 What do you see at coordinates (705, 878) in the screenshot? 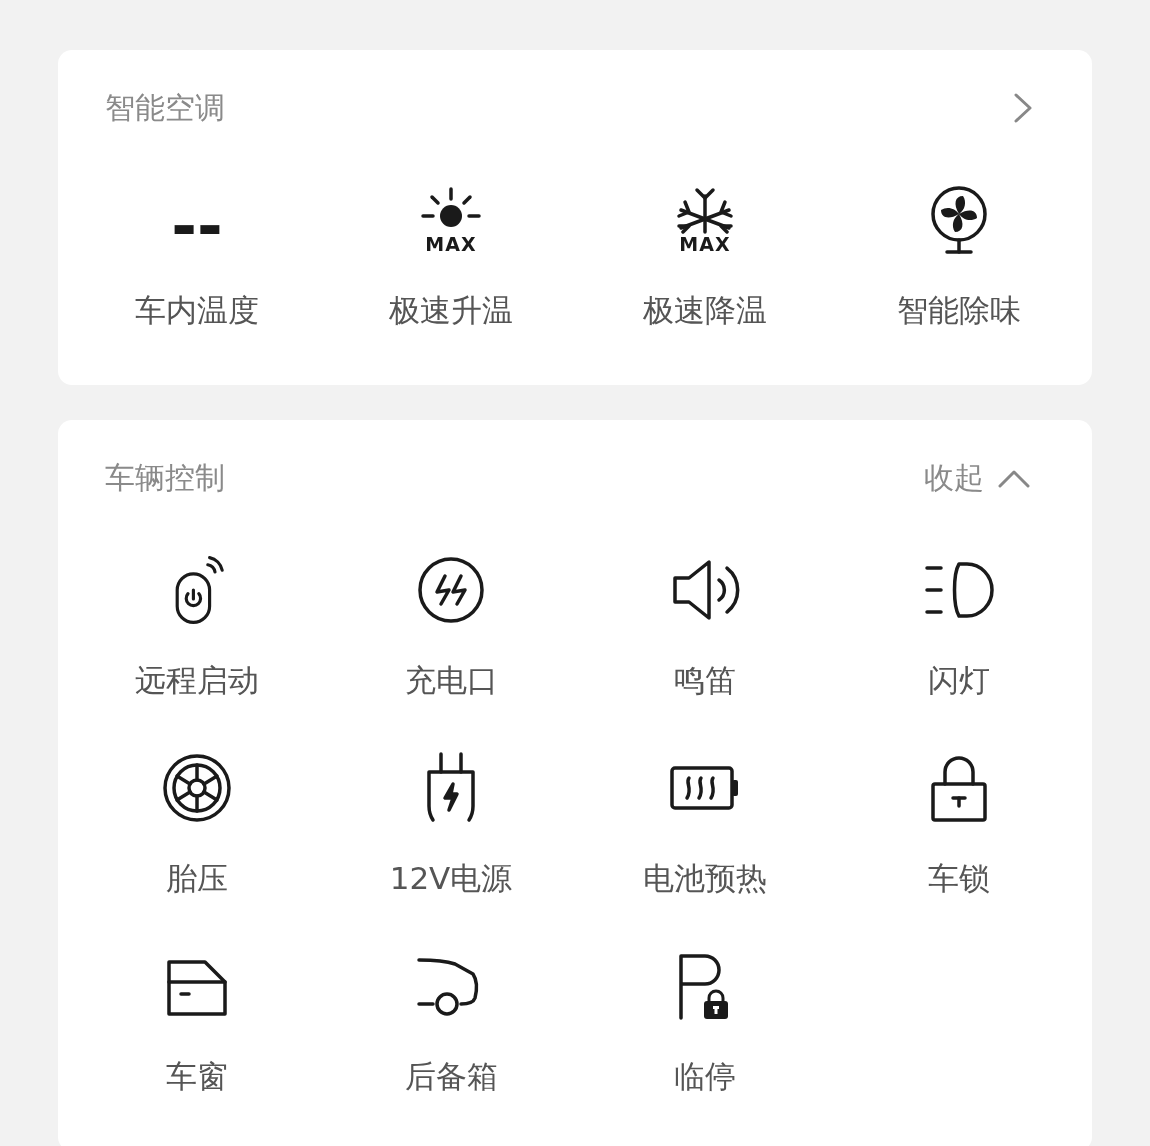
I see `control-label: 电池预热` at bounding box center [705, 878].